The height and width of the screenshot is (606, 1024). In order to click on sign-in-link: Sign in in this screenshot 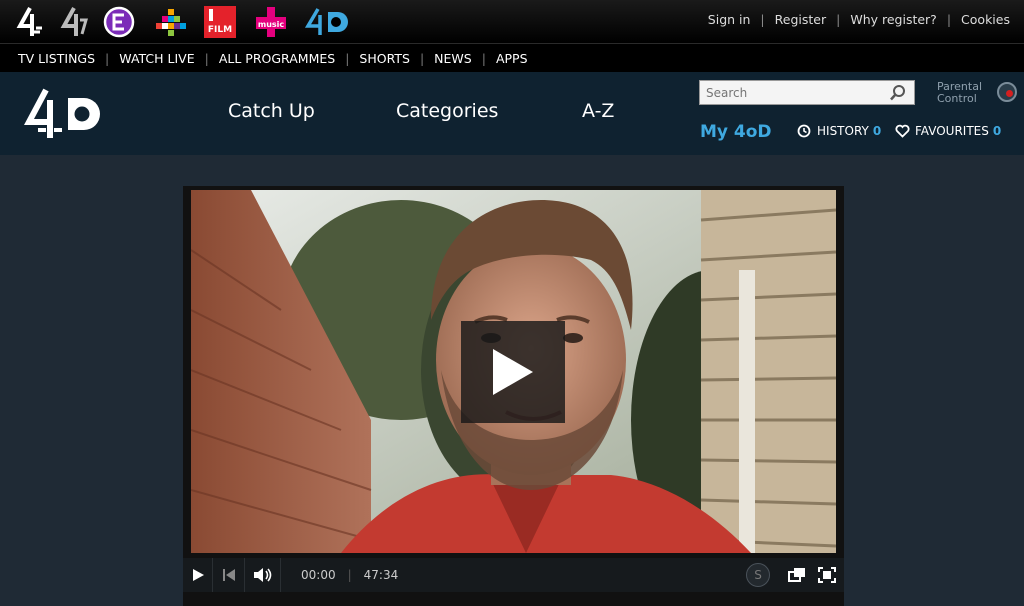, I will do `click(729, 19)`.